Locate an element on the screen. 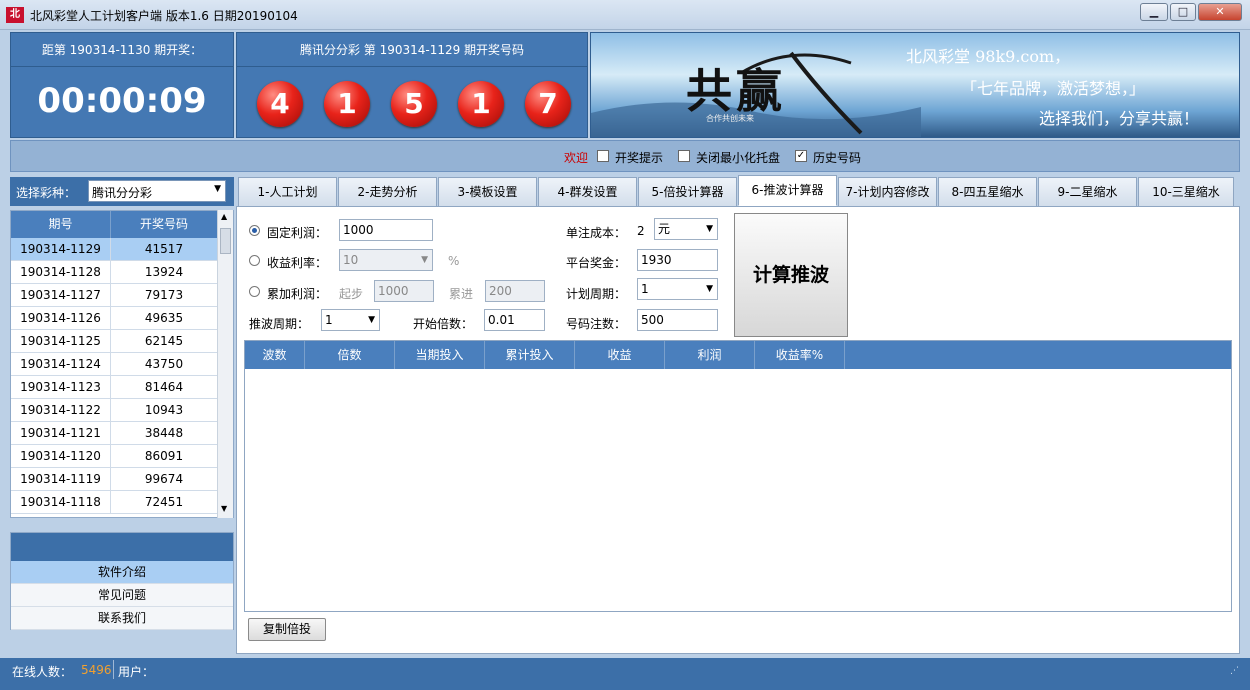 The height and width of the screenshot is (690, 1250). result-col-header: 收益 is located at coordinates (620, 355).